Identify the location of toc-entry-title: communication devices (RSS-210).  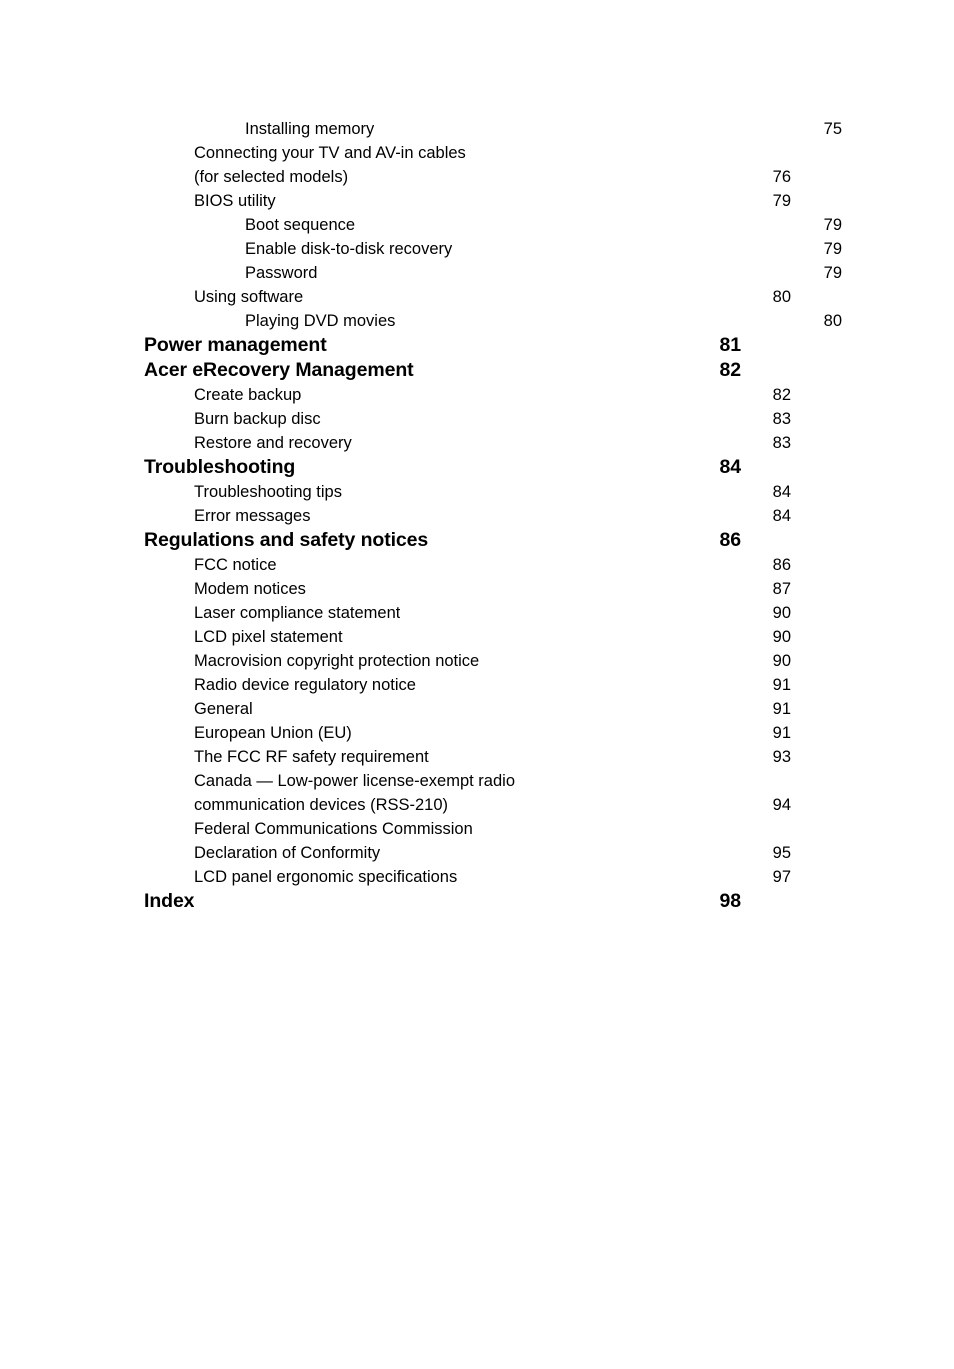
(321, 805).